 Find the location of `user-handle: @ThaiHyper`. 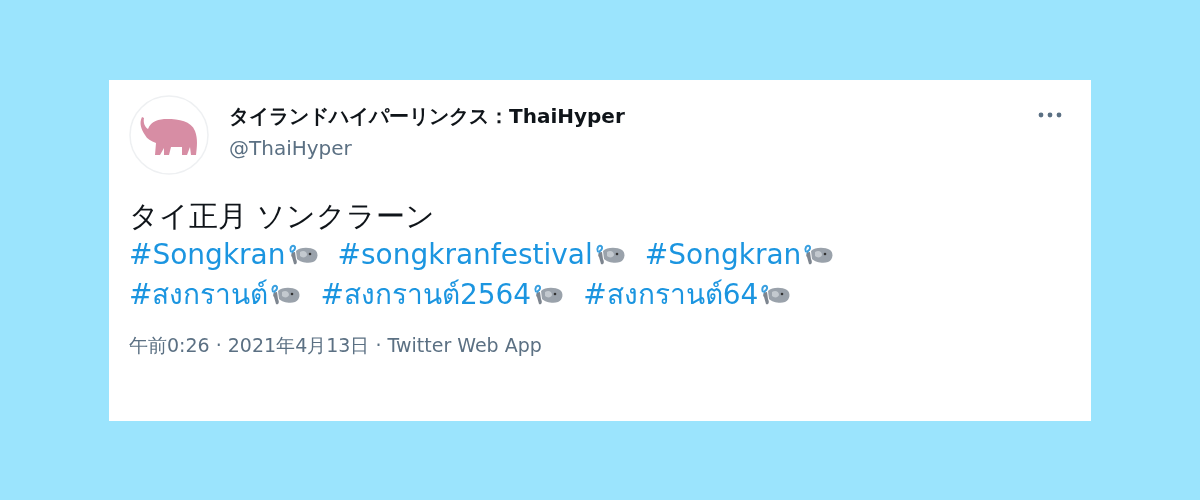

user-handle: @ThaiHyper is located at coordinates (427, 148).